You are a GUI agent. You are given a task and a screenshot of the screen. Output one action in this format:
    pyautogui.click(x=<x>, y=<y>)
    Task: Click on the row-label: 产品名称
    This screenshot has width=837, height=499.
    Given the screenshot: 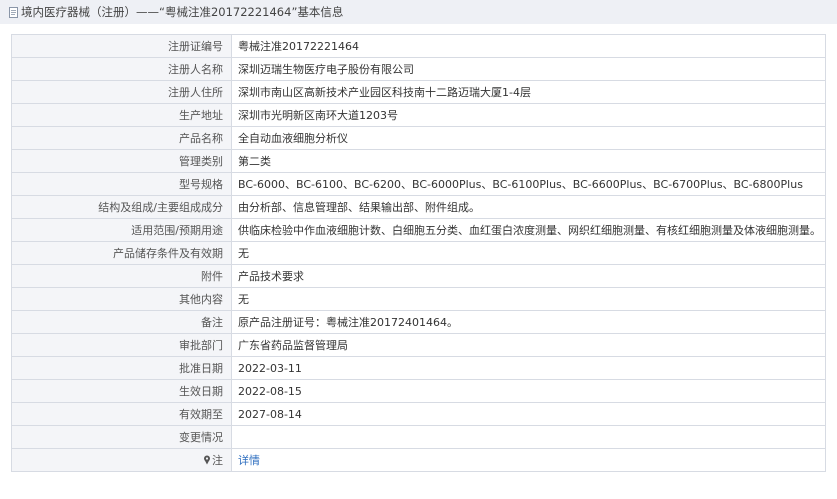 What is the action you would take?
    pyautogui.click(x=121, y=138)
    